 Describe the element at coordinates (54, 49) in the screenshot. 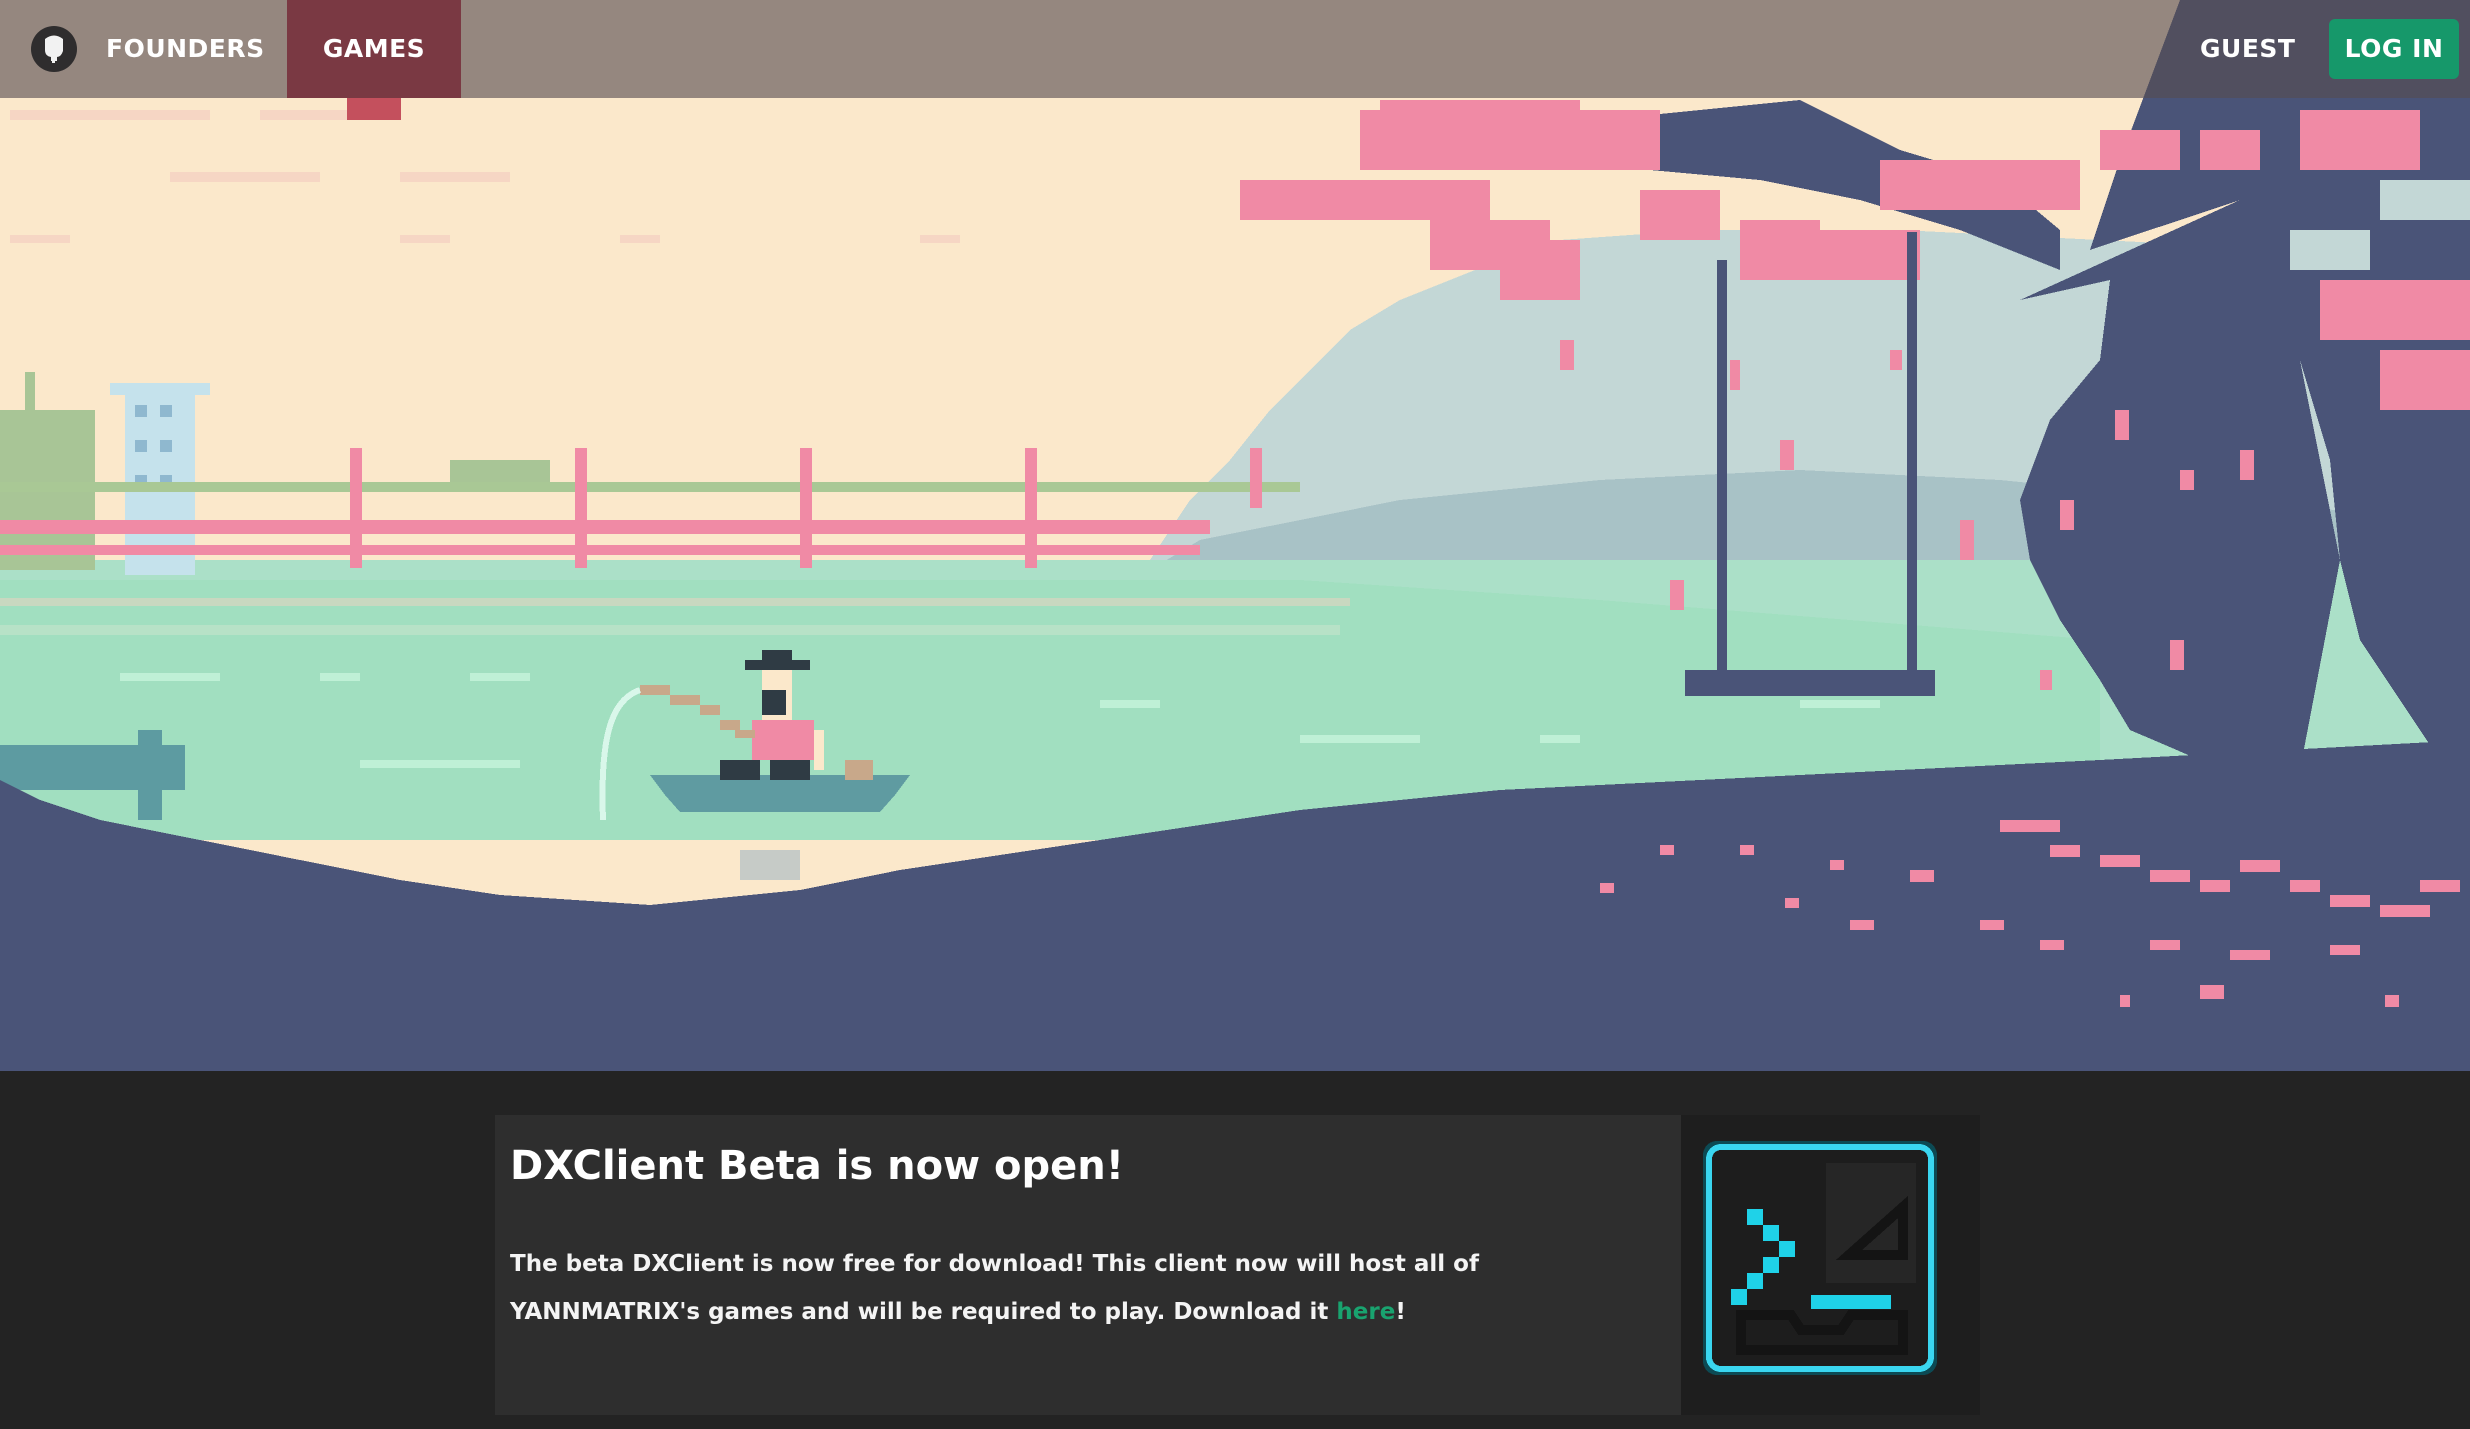

I see `ghost-logo-icon` at that location.